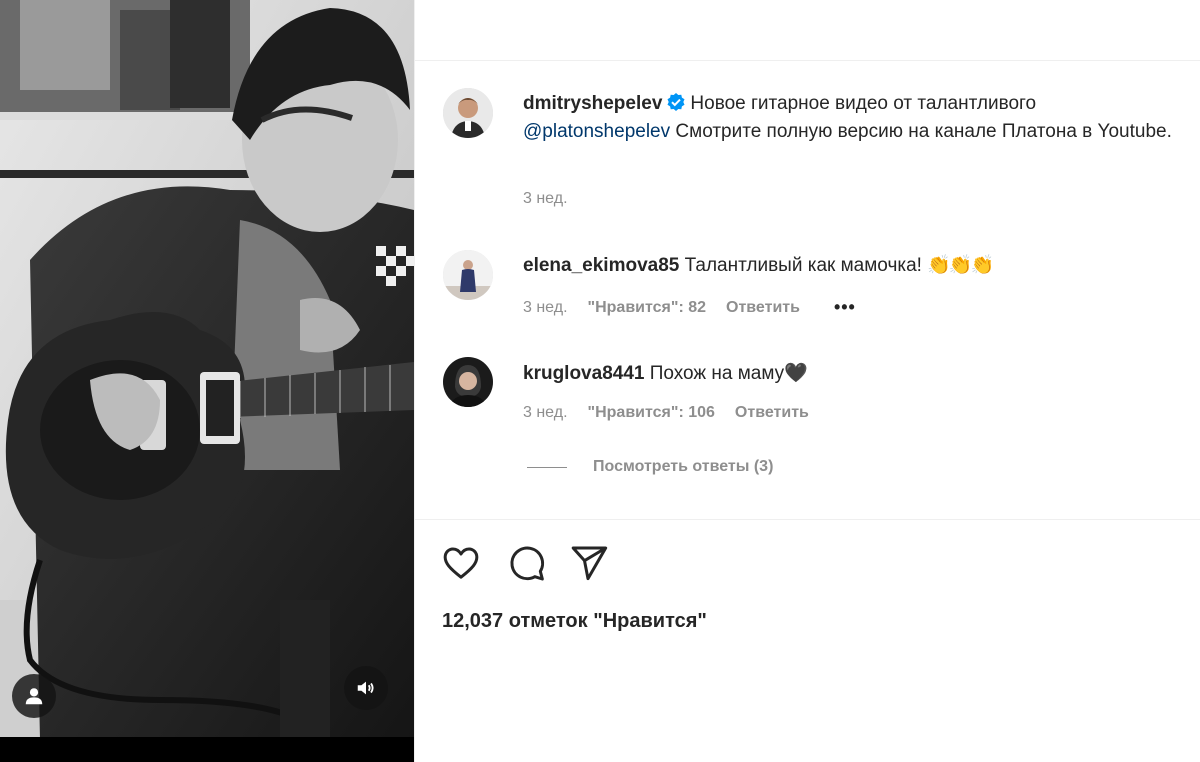 The height and width of the screenshot is (762, 1200). What do you see at coordinates (807, 519) in the screenshot?
I see `actions-divider` at bounding box center [807, 519].